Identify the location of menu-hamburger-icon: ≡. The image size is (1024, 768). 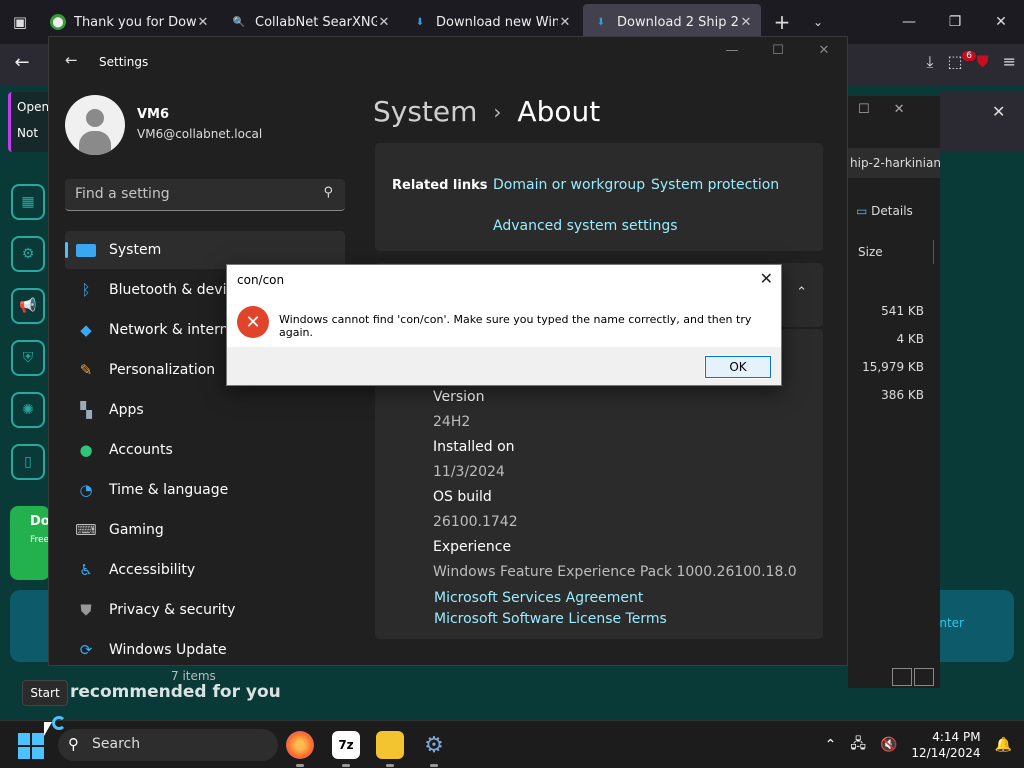
(1009, 62).